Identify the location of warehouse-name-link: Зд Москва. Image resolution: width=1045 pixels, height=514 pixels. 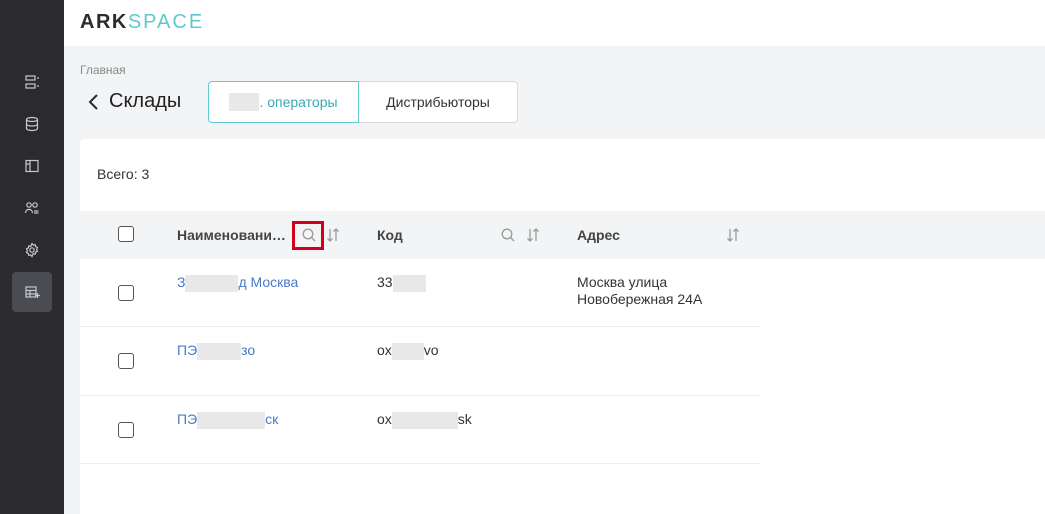
(237, 283).